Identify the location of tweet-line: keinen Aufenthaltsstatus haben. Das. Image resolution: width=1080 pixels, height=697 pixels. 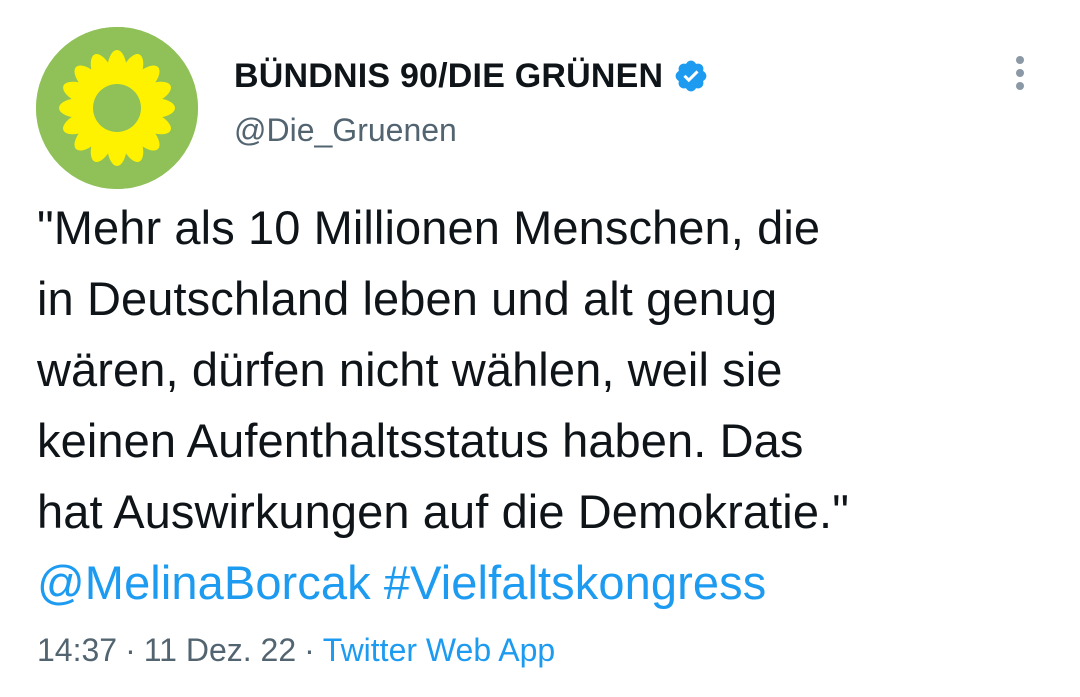
(420, 440).